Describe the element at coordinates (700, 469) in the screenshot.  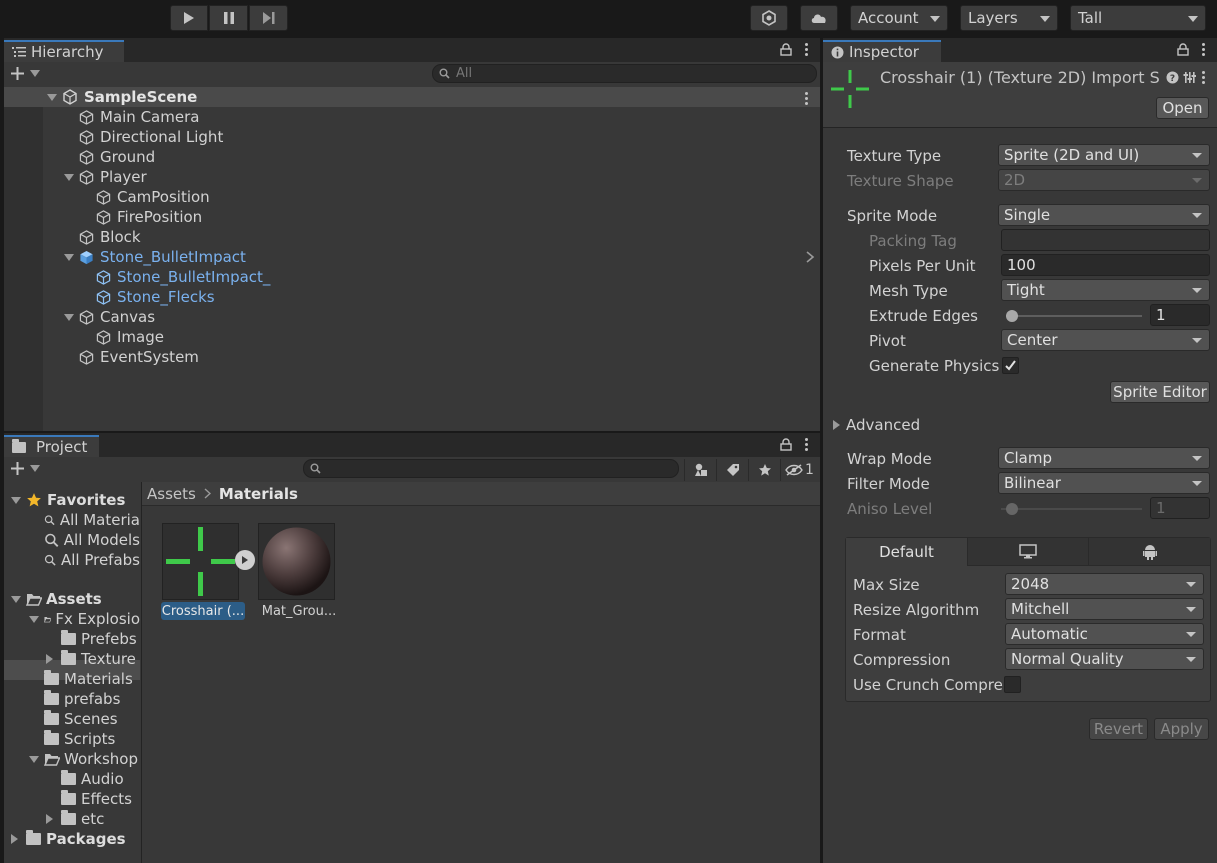
I see `filter-by-type-button` at that location.